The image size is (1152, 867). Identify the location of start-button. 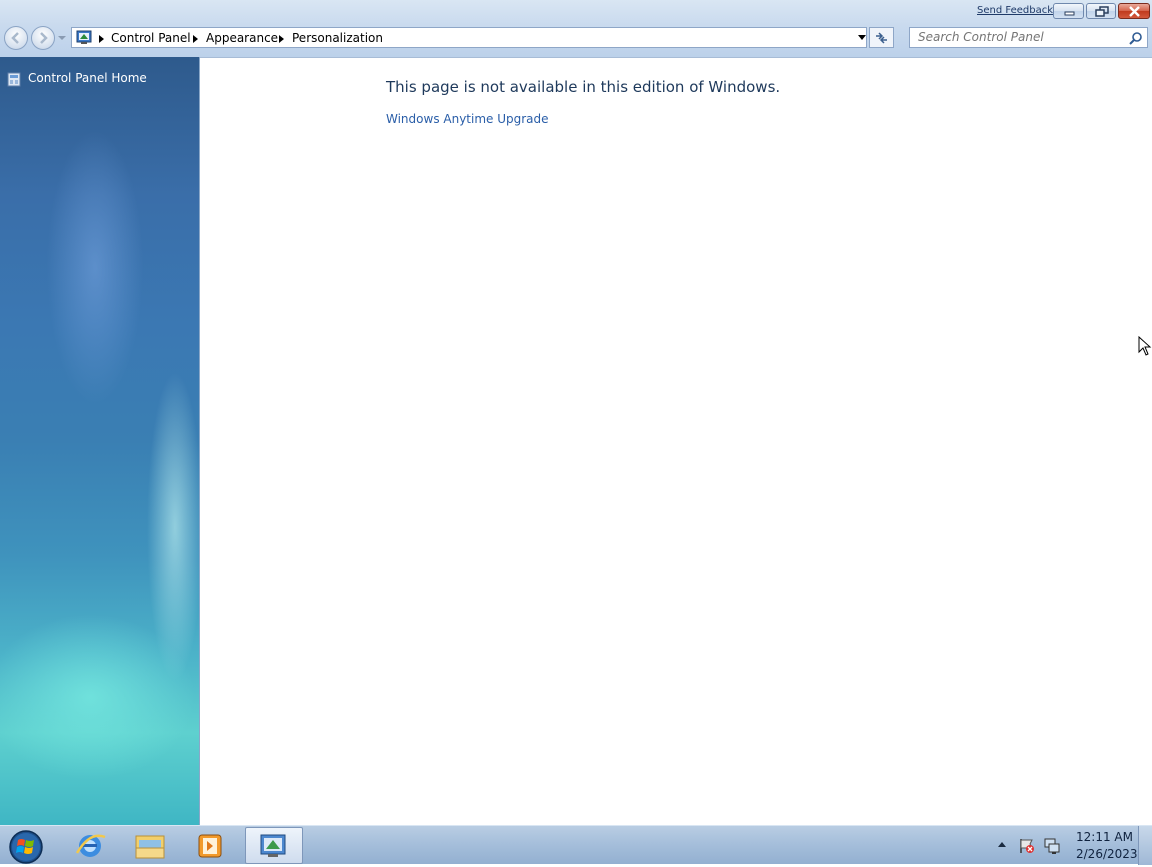
(25, 846).